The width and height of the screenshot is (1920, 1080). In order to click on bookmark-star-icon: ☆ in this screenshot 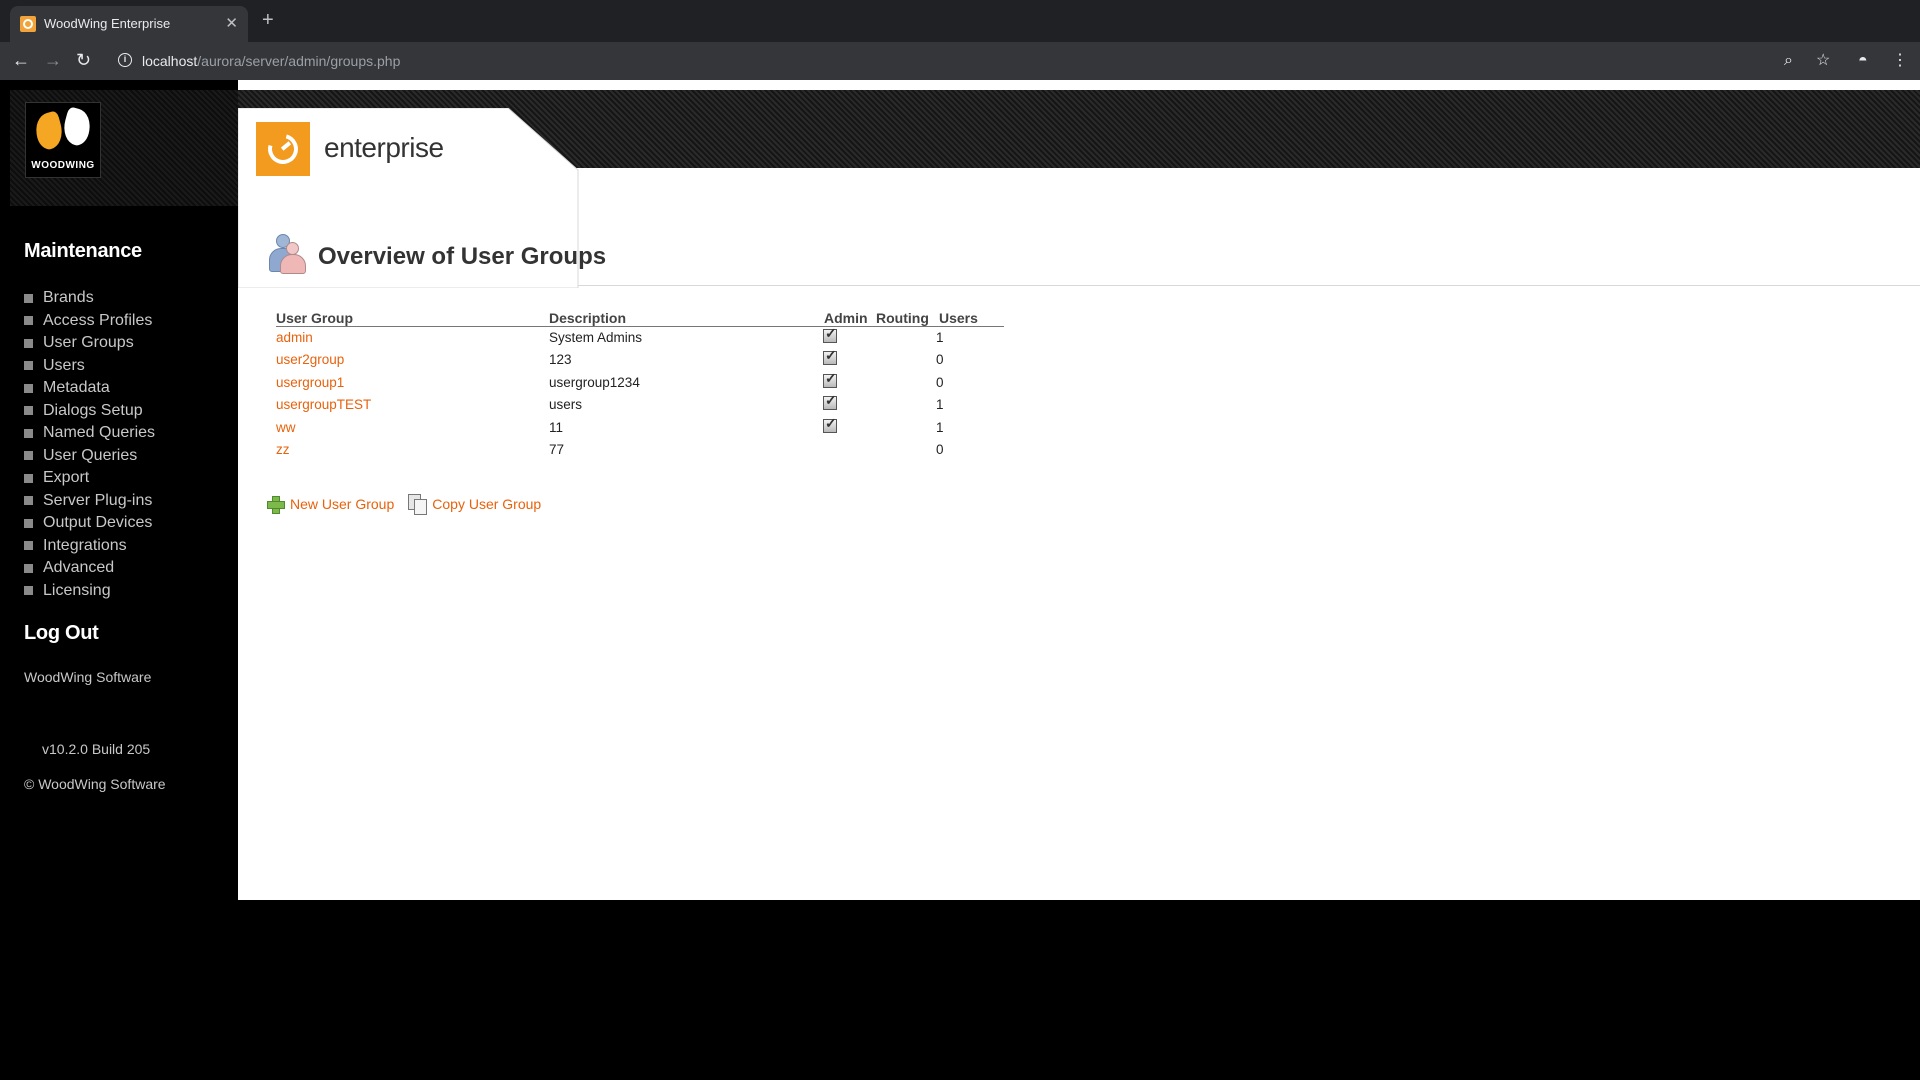, I will do `click(1823, 61)`.